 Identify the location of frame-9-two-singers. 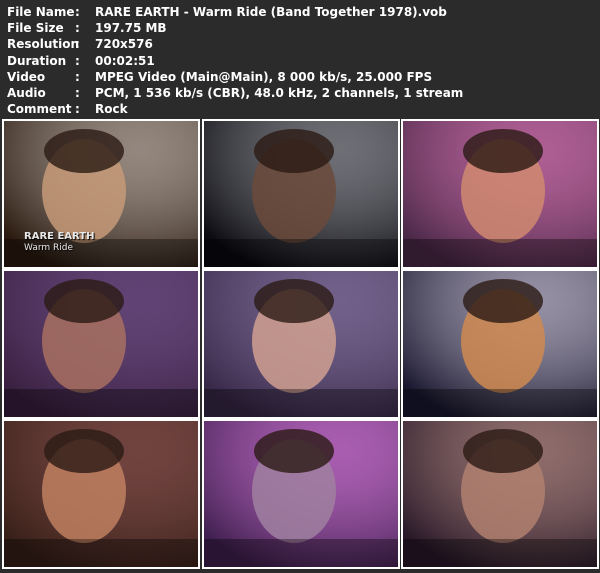
(500, 494).